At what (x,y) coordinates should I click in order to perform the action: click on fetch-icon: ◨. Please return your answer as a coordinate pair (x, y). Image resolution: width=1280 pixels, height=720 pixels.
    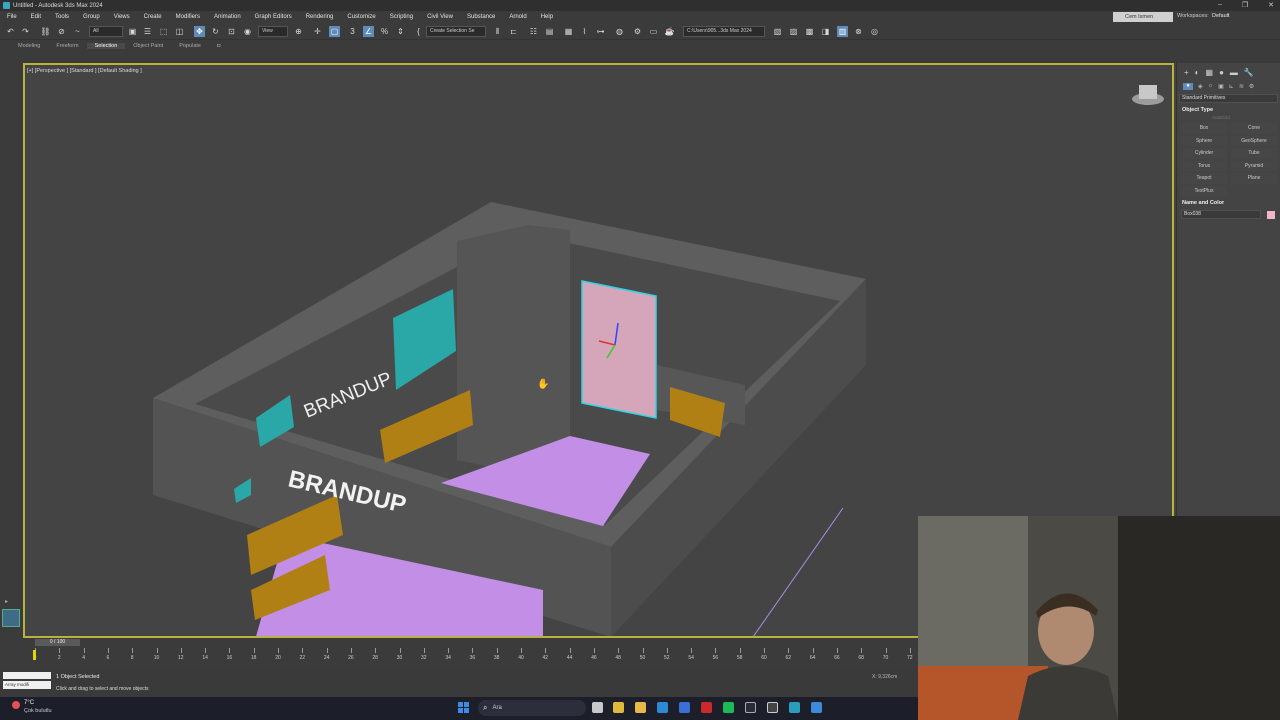
    Looking at the image, I should click on (825, 31).